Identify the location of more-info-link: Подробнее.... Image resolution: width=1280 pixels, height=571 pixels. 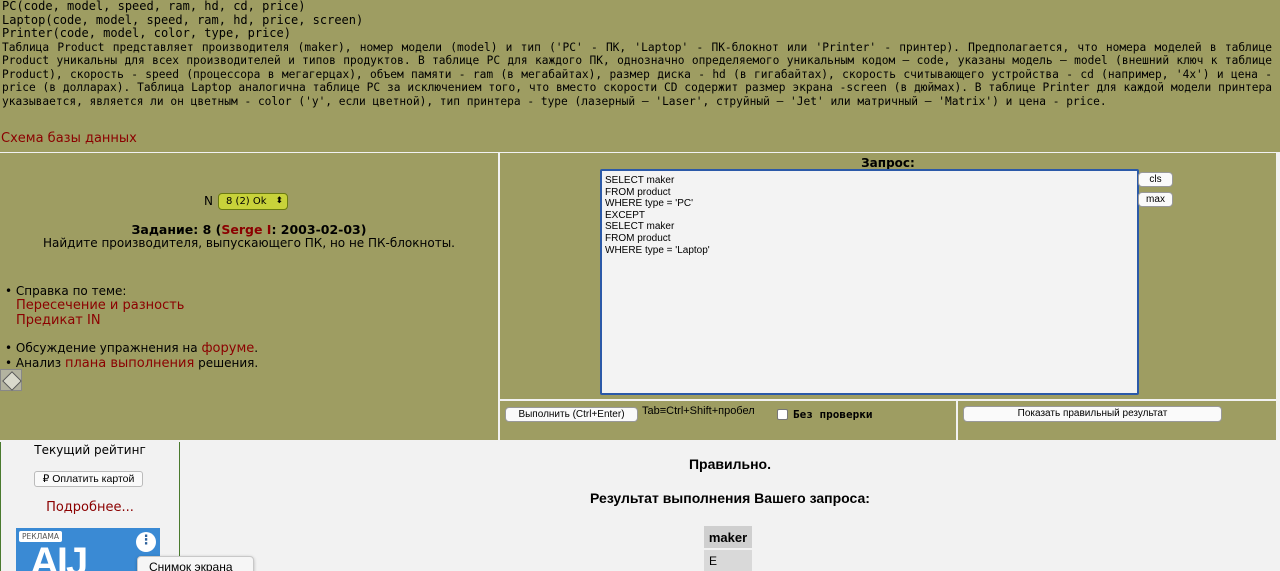
(90, 507).